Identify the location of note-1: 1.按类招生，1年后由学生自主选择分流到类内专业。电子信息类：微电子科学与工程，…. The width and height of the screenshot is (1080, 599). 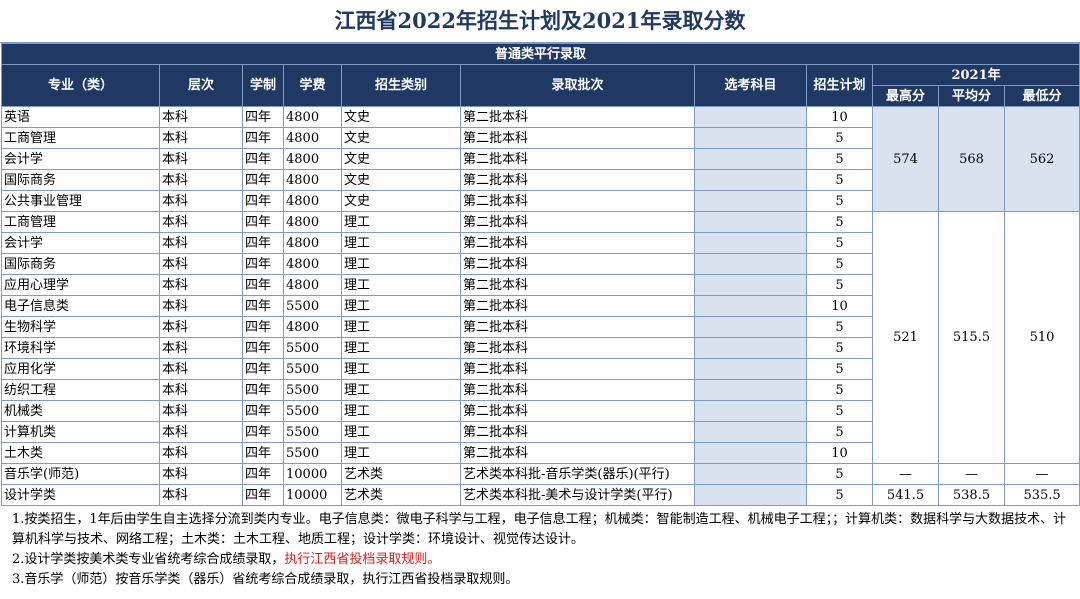
(539, 529).